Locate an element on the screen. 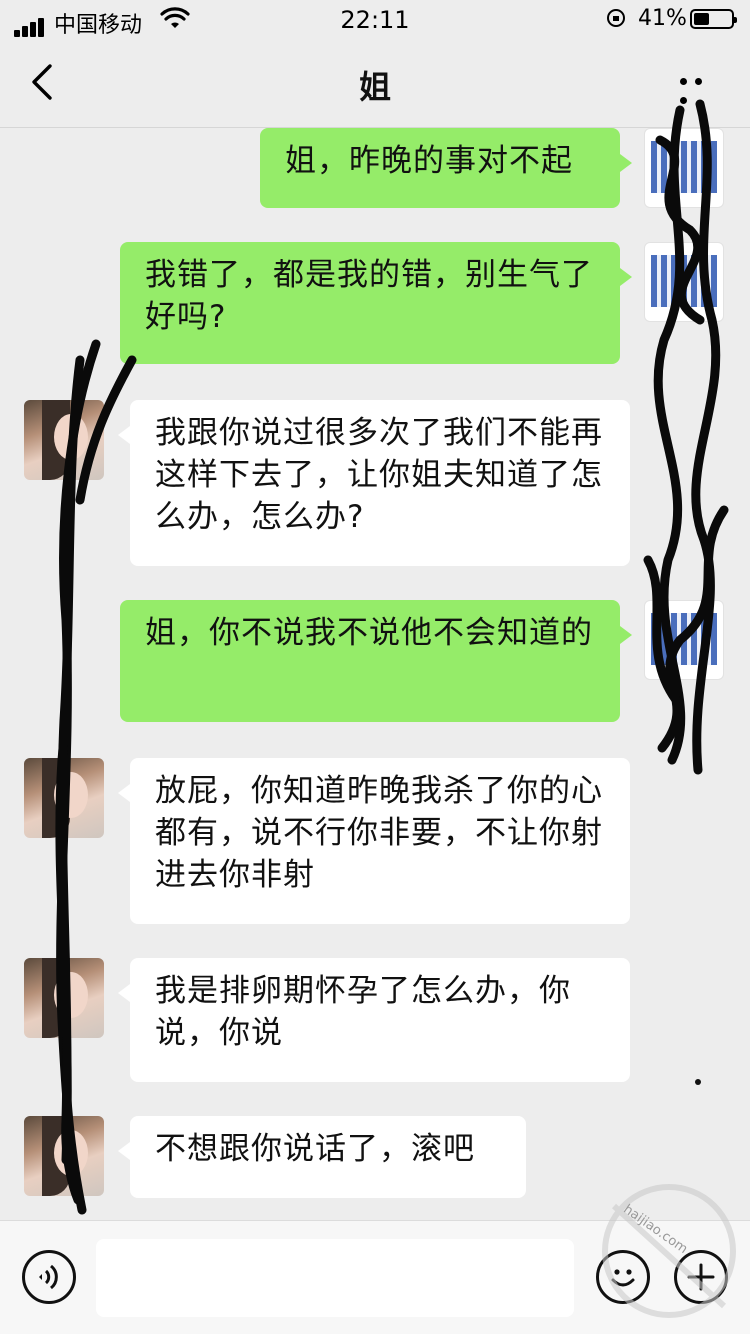 This screenshot has height=1334, width=750. message-bubble: 我是排卵期怀孕了怎么办，你说，你说 is located at coordinates (374, 1020).